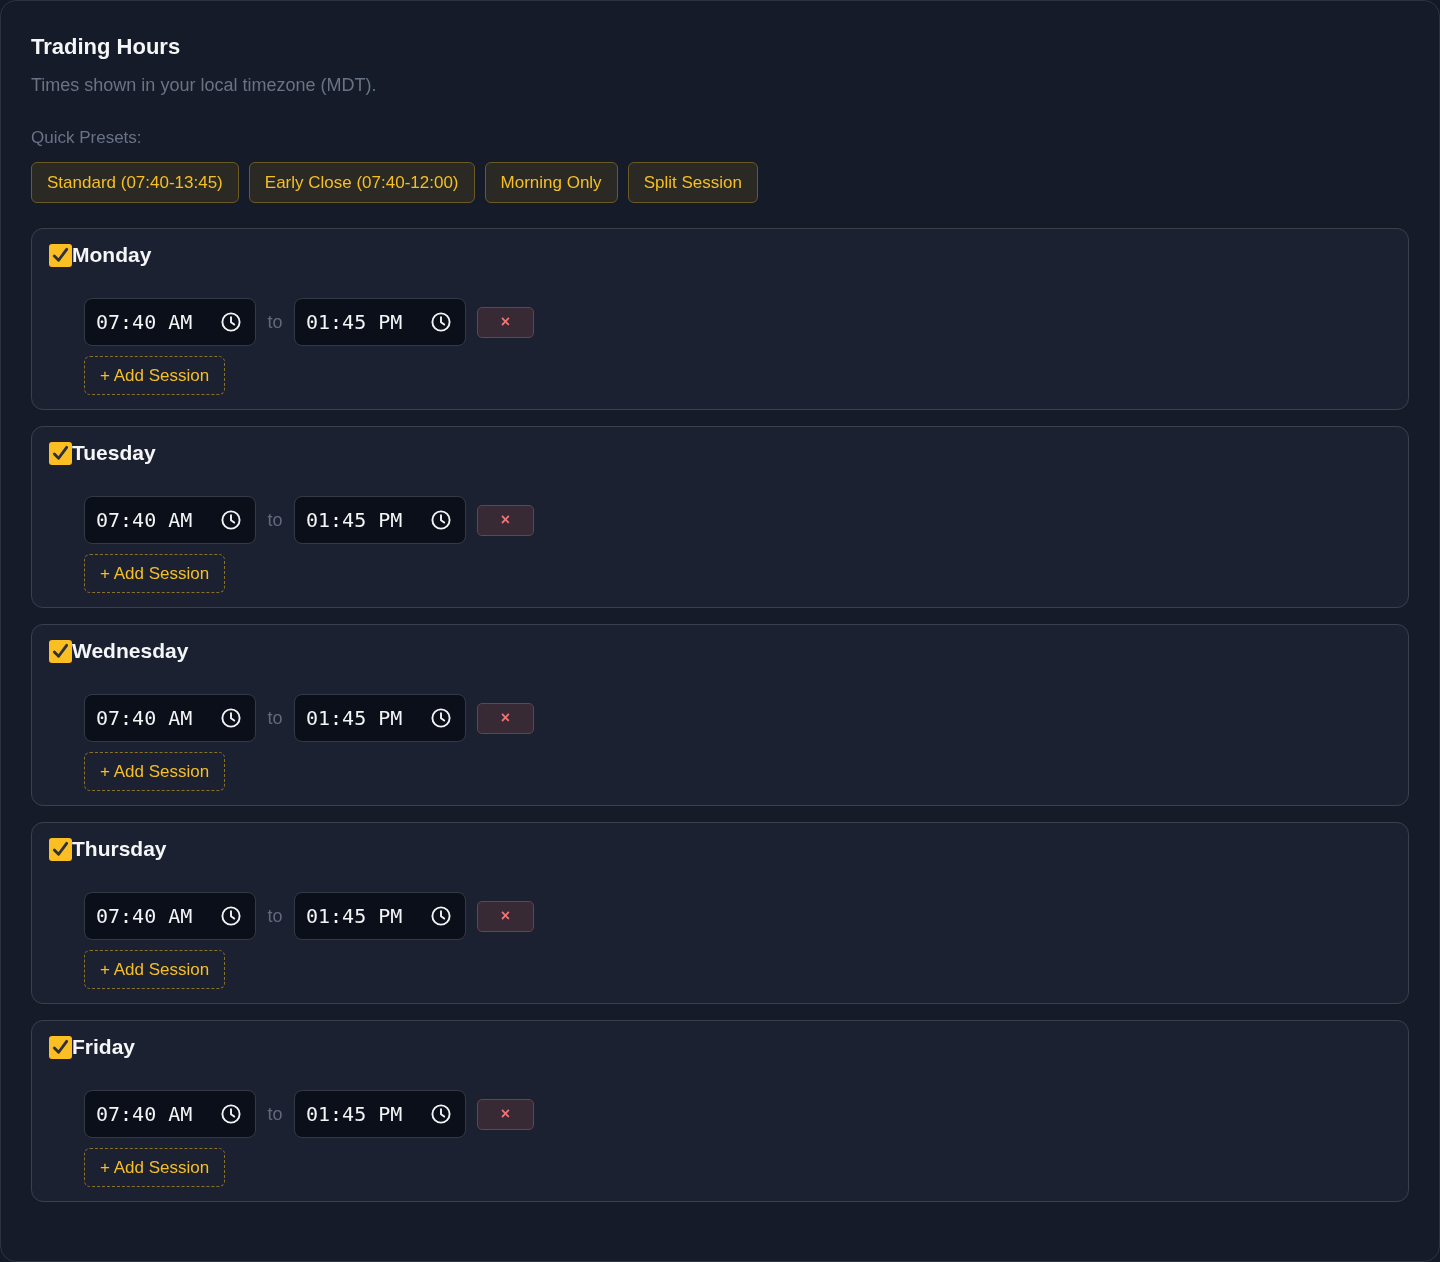 This screenshot has width=1440, height=1262. What do you see at coordinates (119, 849) in the screenshot?
I see `day-label: Thursday` at bounding box center [119, 849].